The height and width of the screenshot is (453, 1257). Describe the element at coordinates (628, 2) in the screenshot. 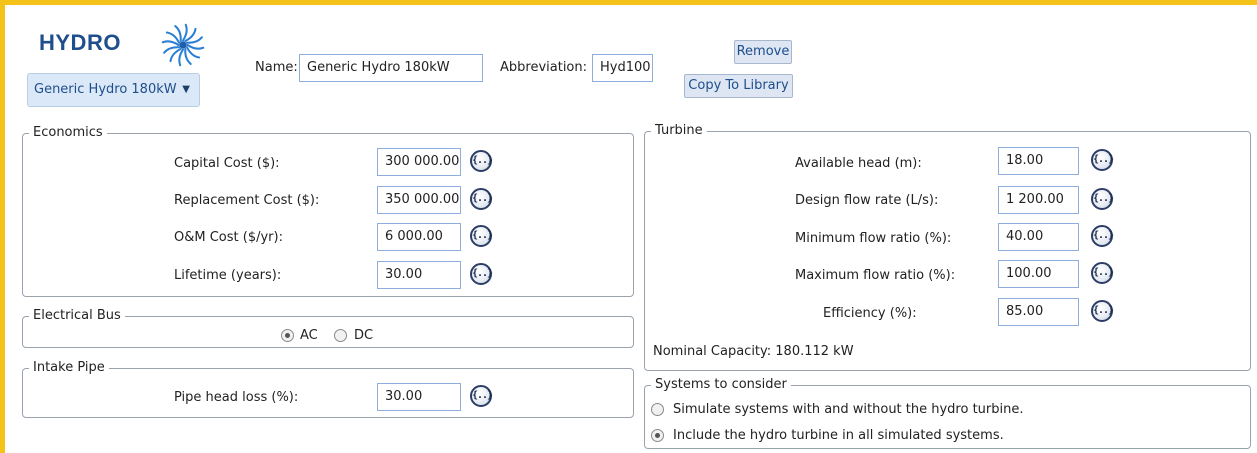

I see `window-top-border` at that location.